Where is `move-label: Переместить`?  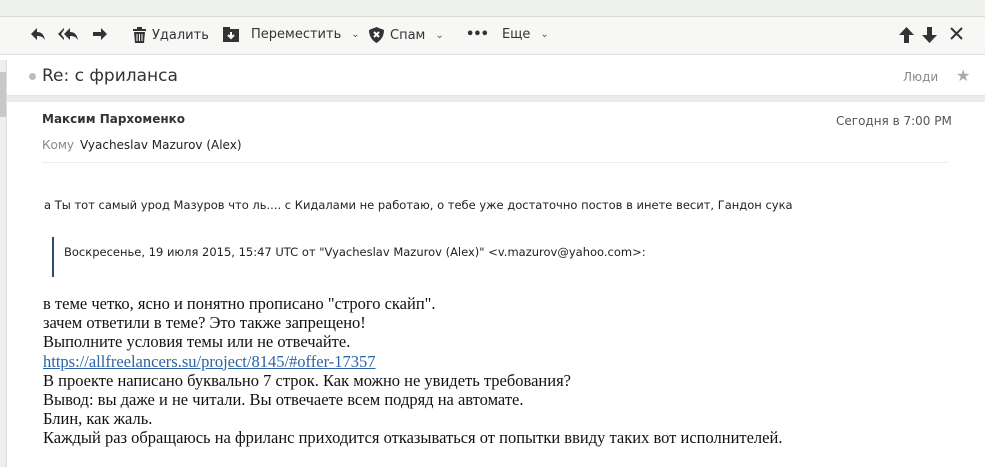
move-label: Переместить is located at coordinates (296, 34).